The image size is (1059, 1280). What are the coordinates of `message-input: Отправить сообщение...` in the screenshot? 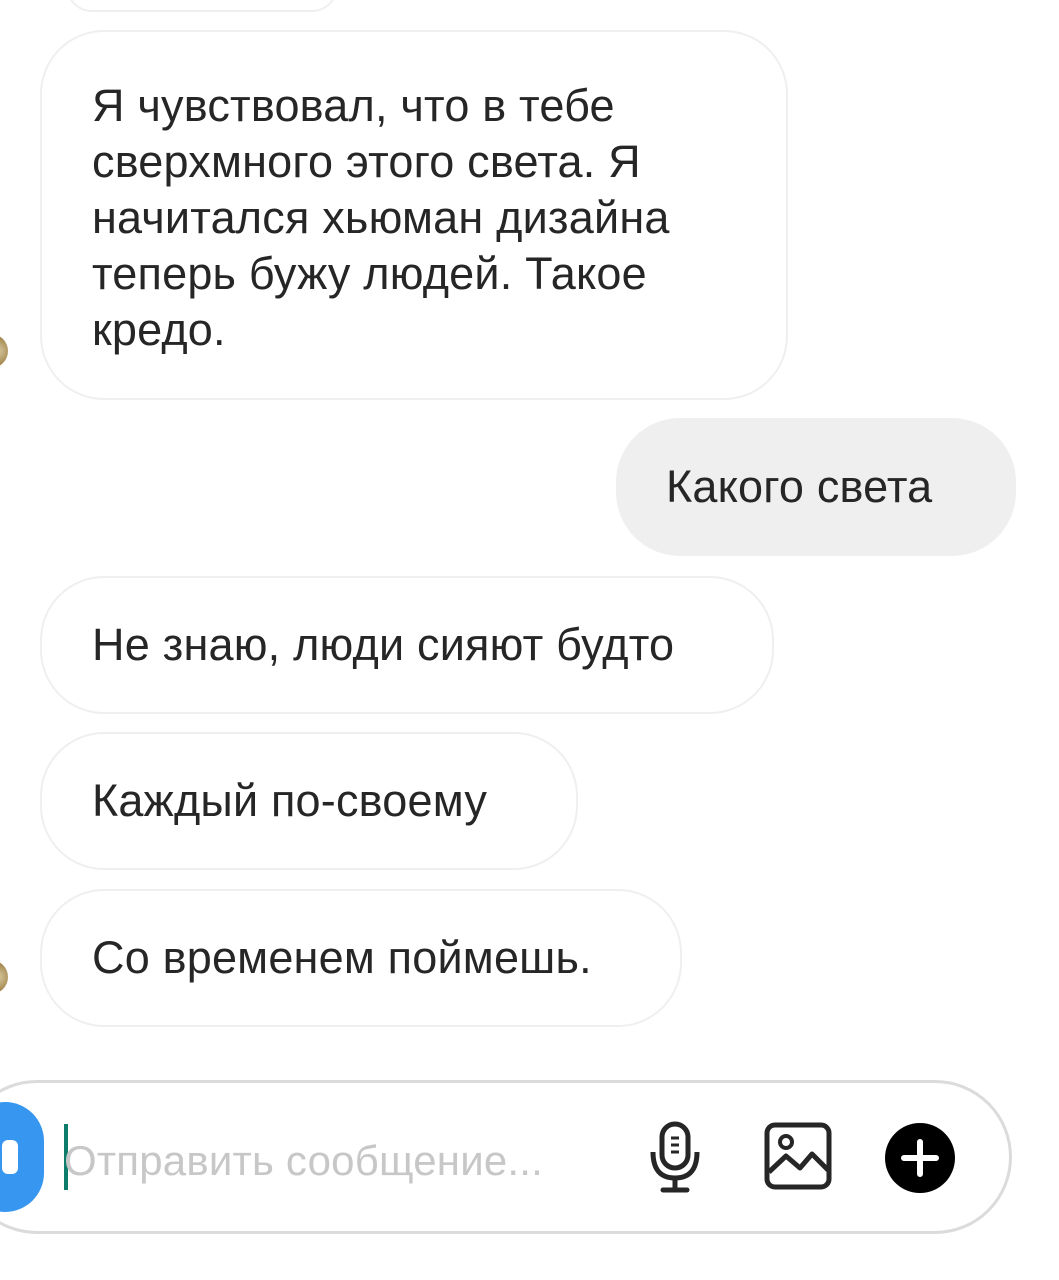 It's located at (303, 1161).